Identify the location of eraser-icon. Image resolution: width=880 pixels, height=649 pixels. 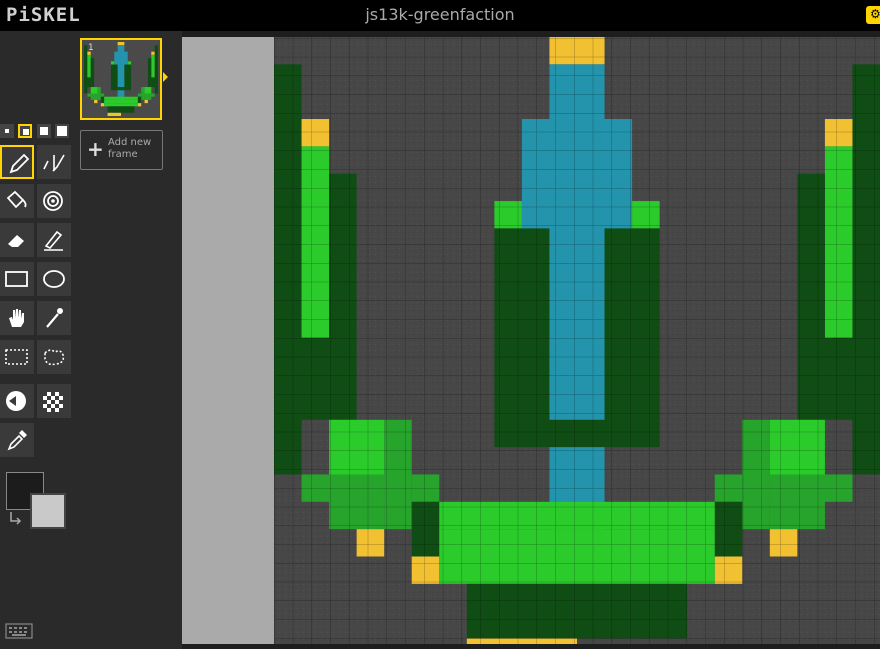
(16, 241).